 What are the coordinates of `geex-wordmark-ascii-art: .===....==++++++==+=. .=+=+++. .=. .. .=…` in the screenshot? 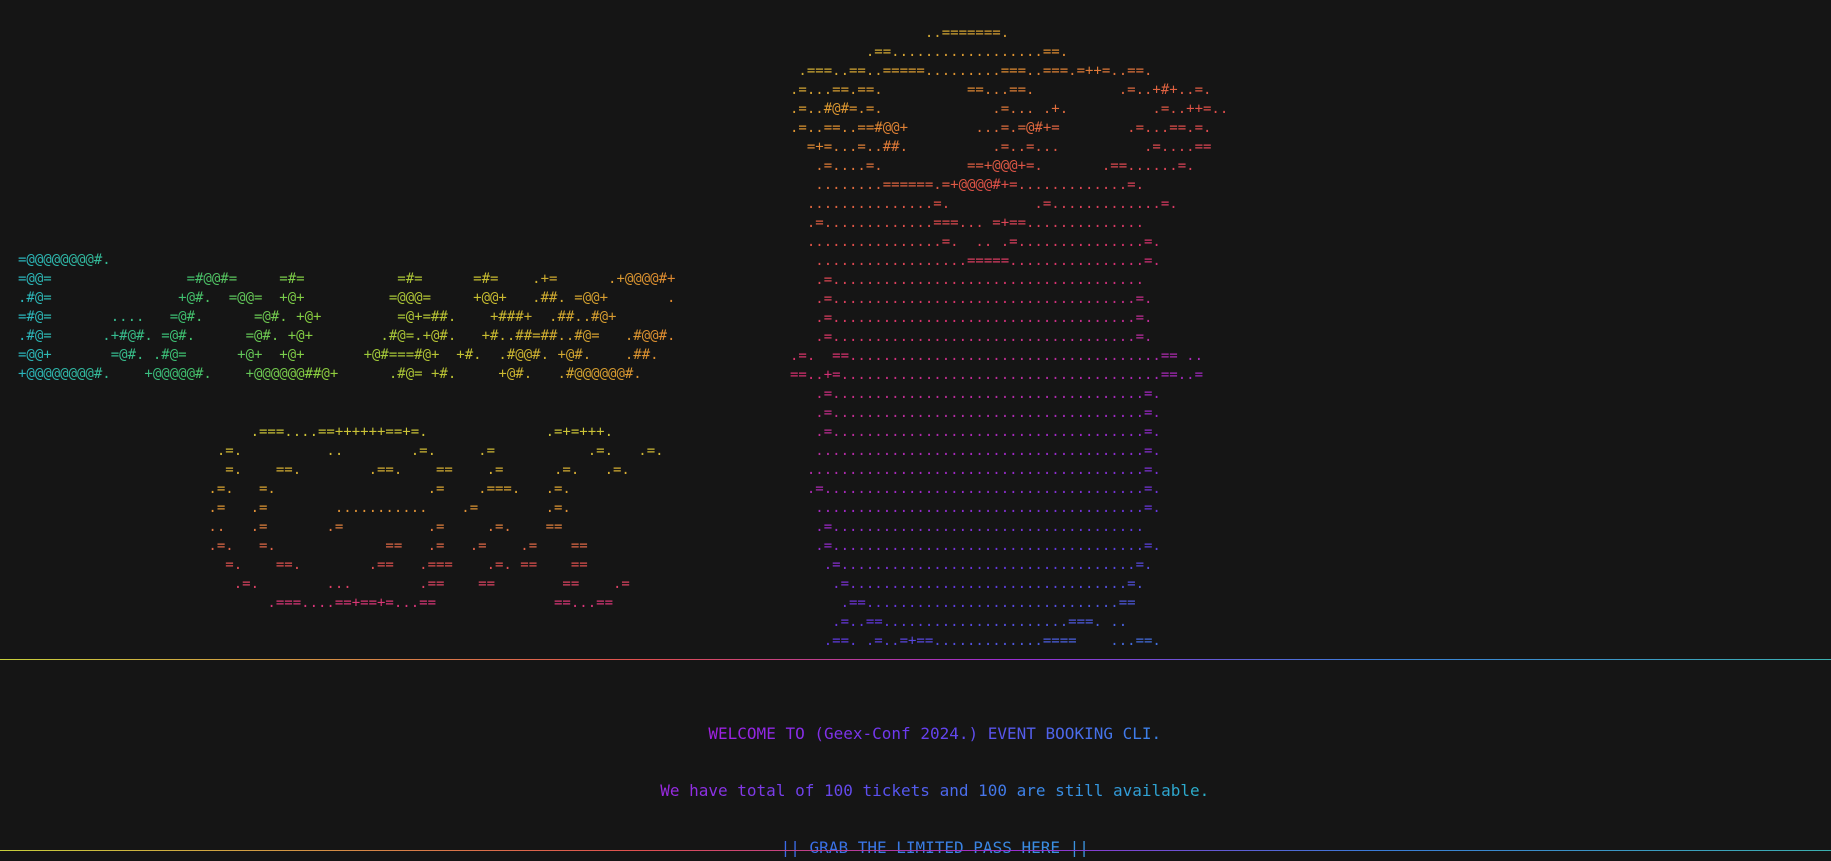 It's located at (431, 518).